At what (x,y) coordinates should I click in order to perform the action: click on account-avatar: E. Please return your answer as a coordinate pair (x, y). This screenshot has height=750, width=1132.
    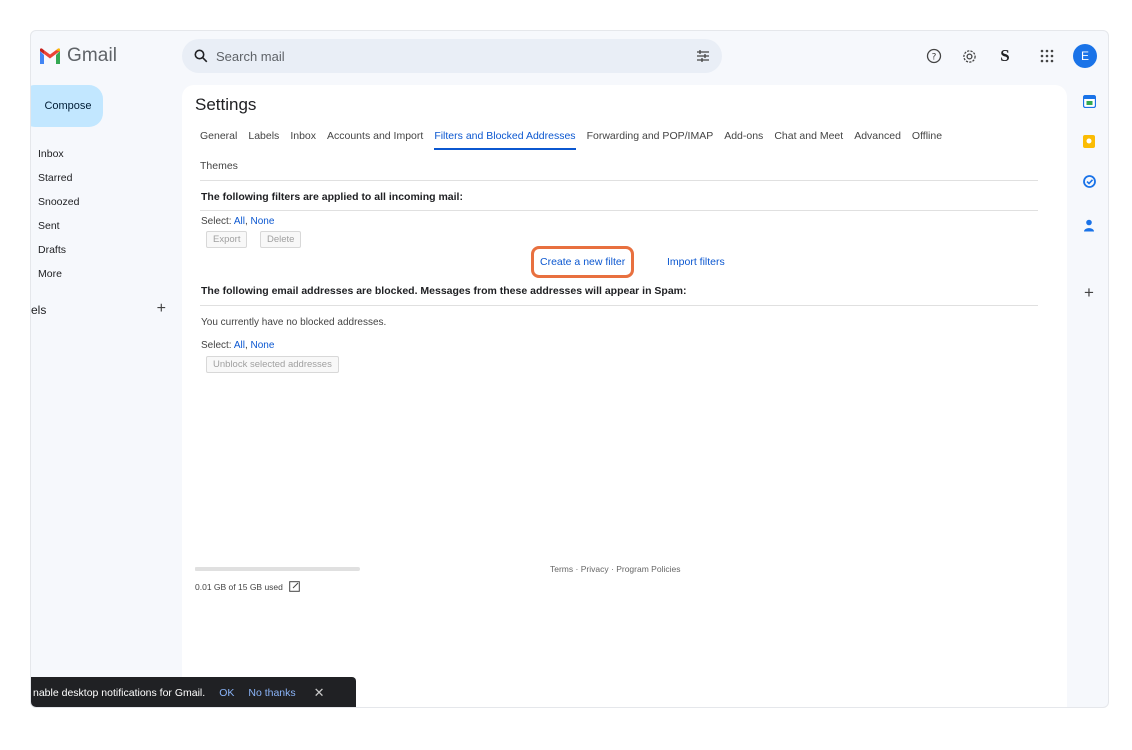
    Looking at the image, I should click on (1085, 56).